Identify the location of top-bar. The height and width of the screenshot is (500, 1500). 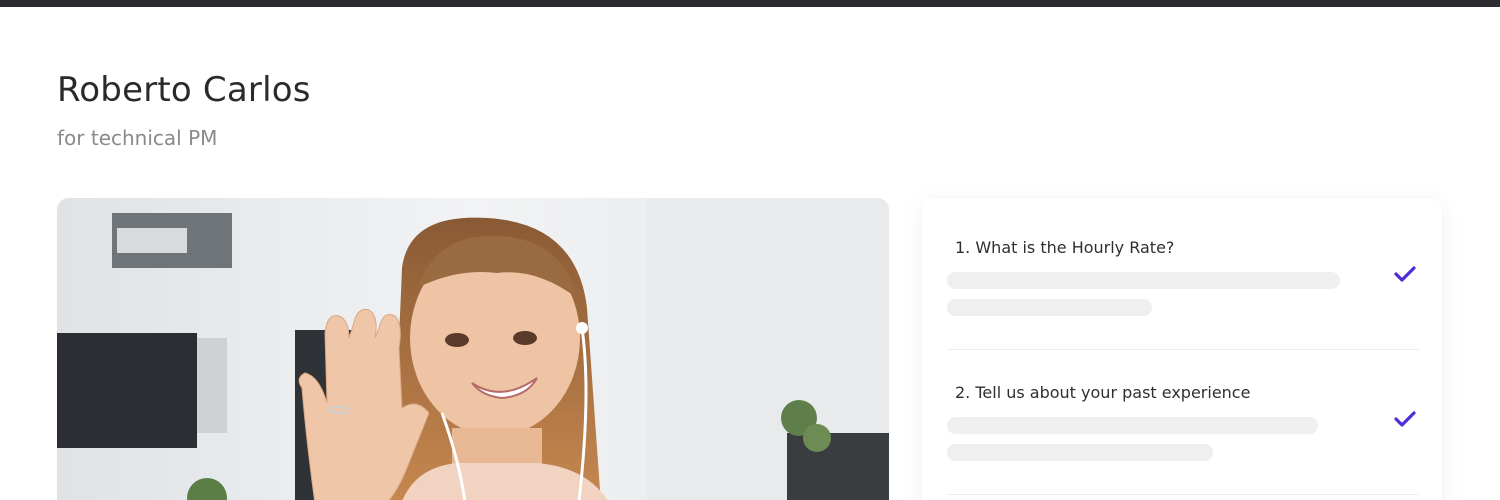
(750, 3).